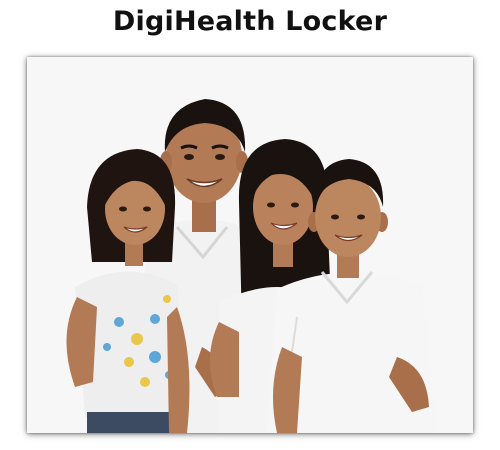 The image size is (500, 450). I want to click on page-title: DigiHealth Locker, so click(250, 21).